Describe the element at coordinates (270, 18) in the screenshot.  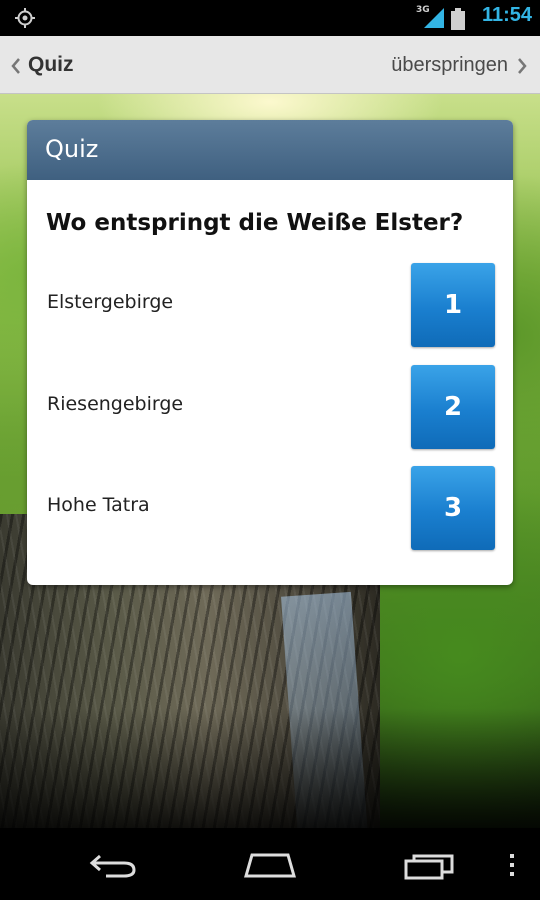
I see `status-bar: 3G 11:54` at that location.